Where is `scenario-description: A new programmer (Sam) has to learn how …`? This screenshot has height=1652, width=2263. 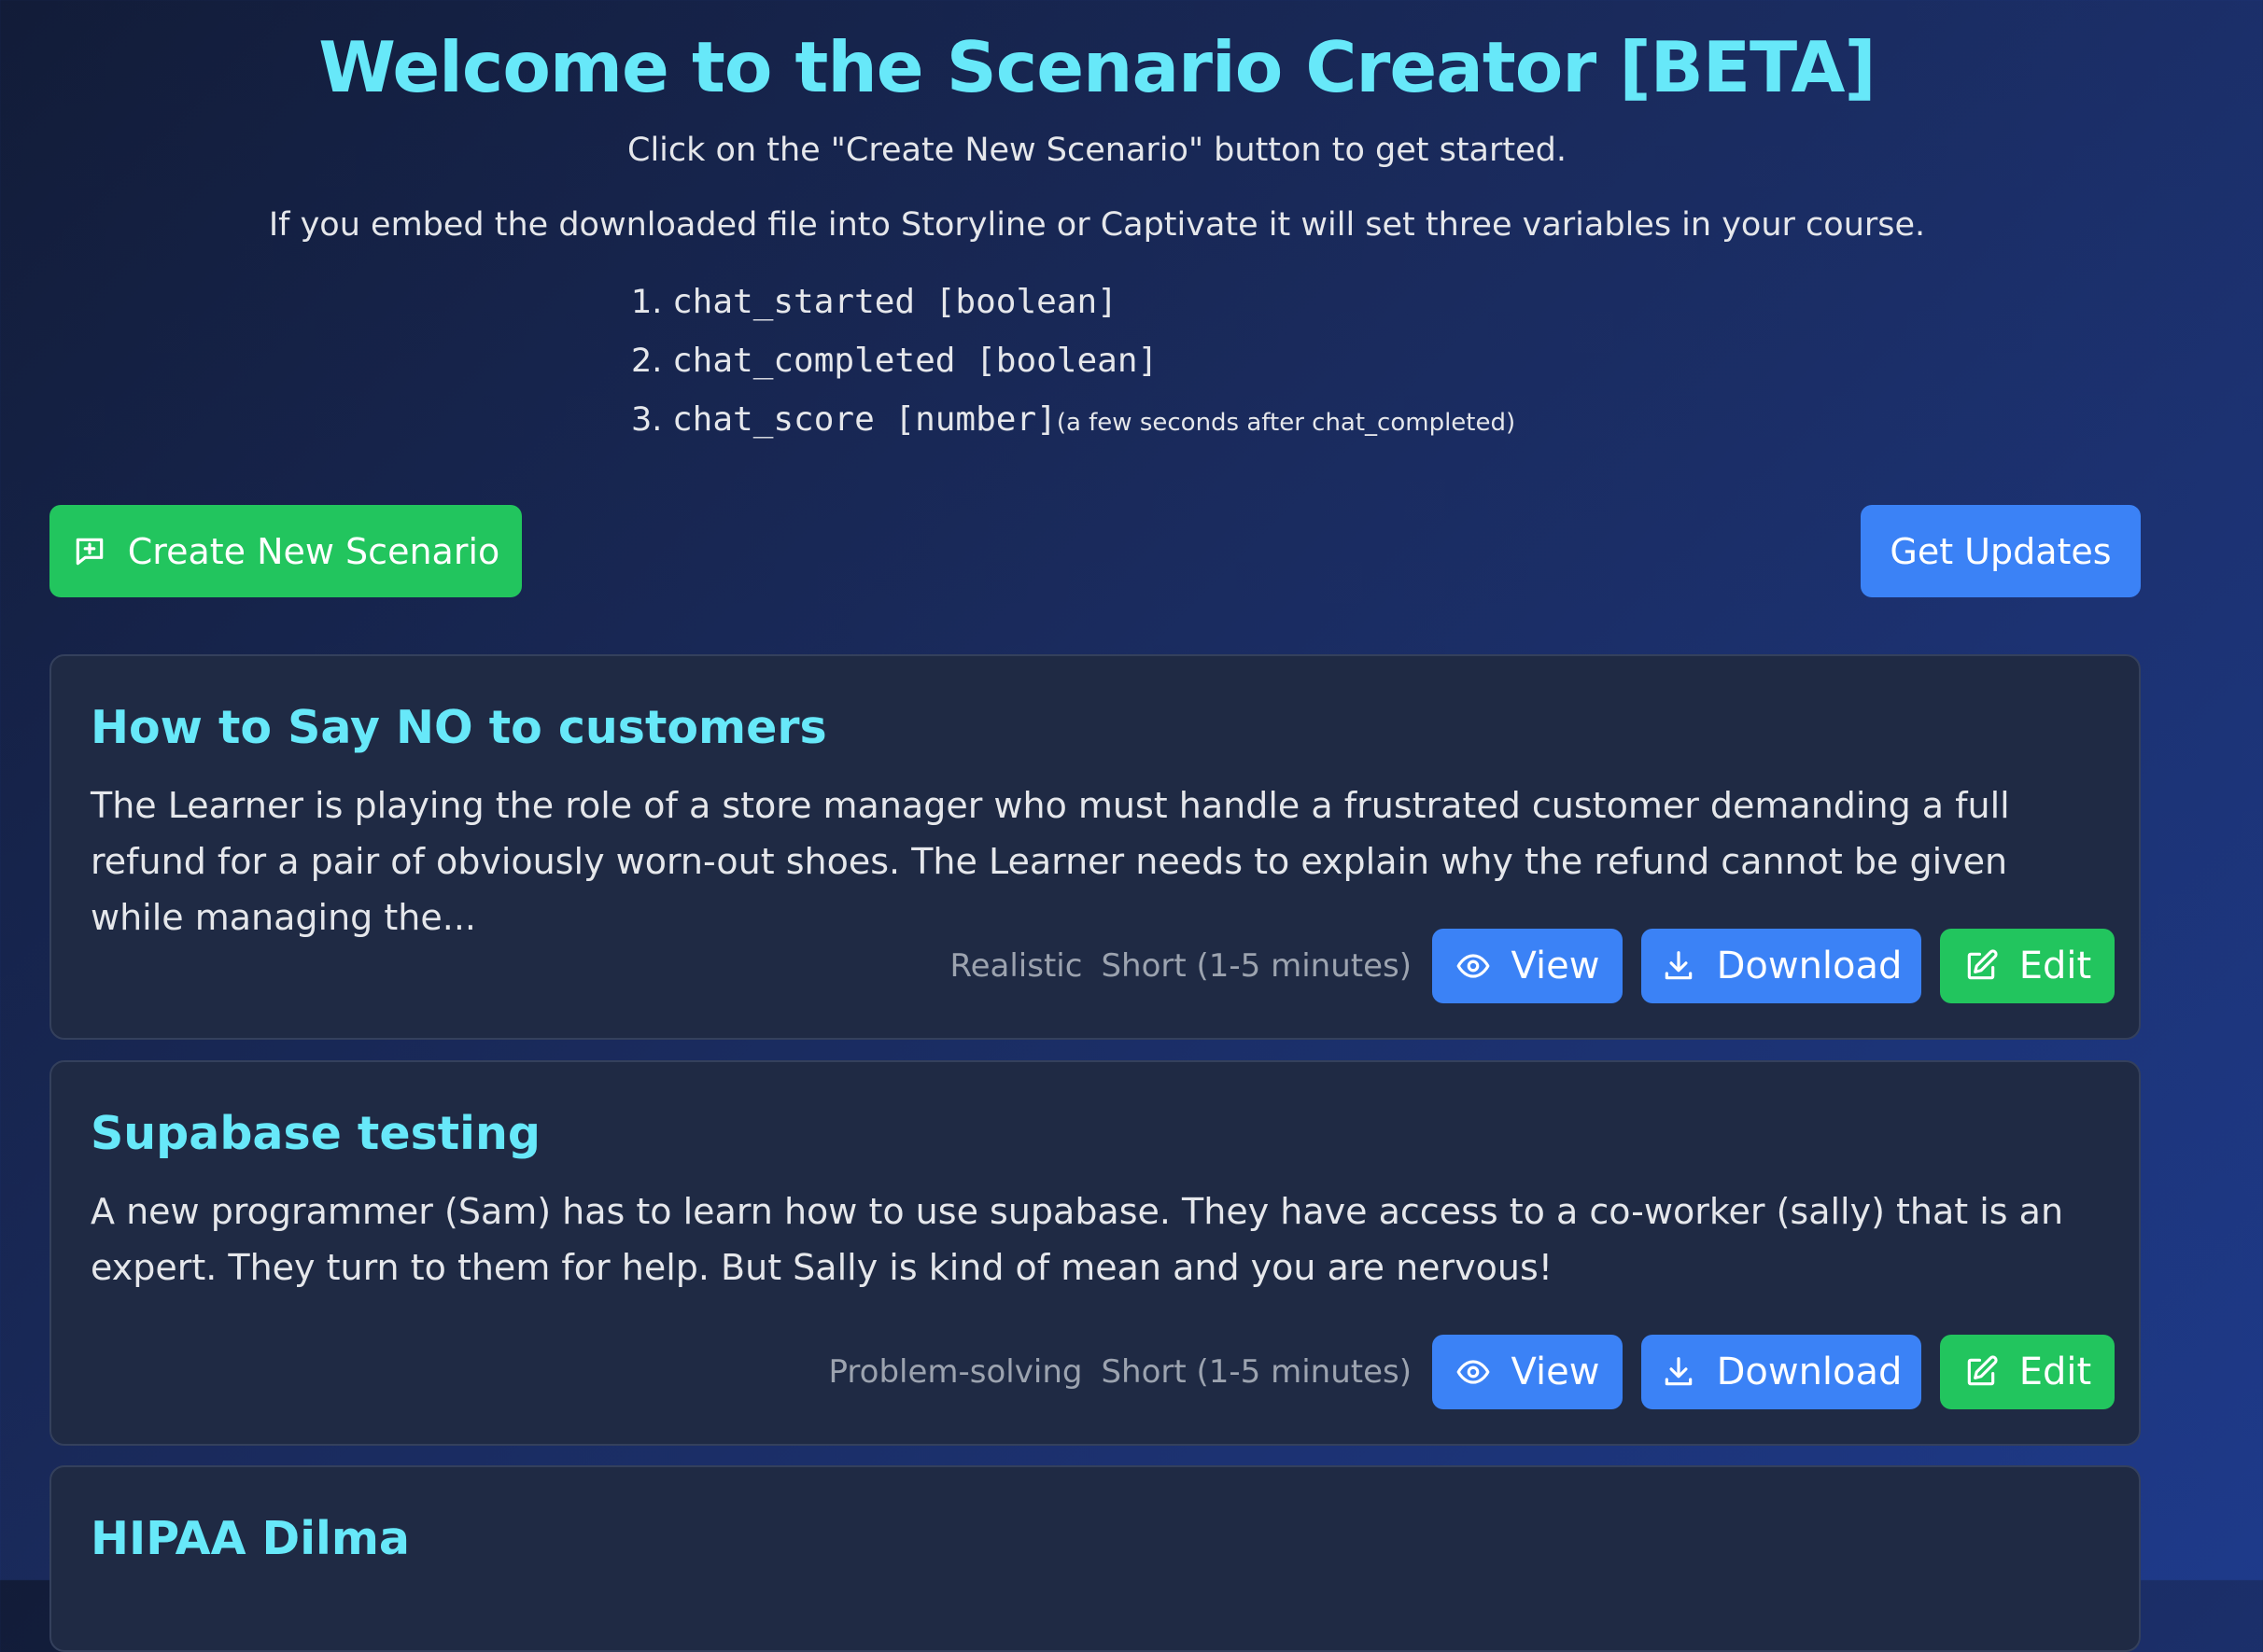
scenario-description: A new programmer (Sam) has to learn how … is located at coordinates (1077, 1239).